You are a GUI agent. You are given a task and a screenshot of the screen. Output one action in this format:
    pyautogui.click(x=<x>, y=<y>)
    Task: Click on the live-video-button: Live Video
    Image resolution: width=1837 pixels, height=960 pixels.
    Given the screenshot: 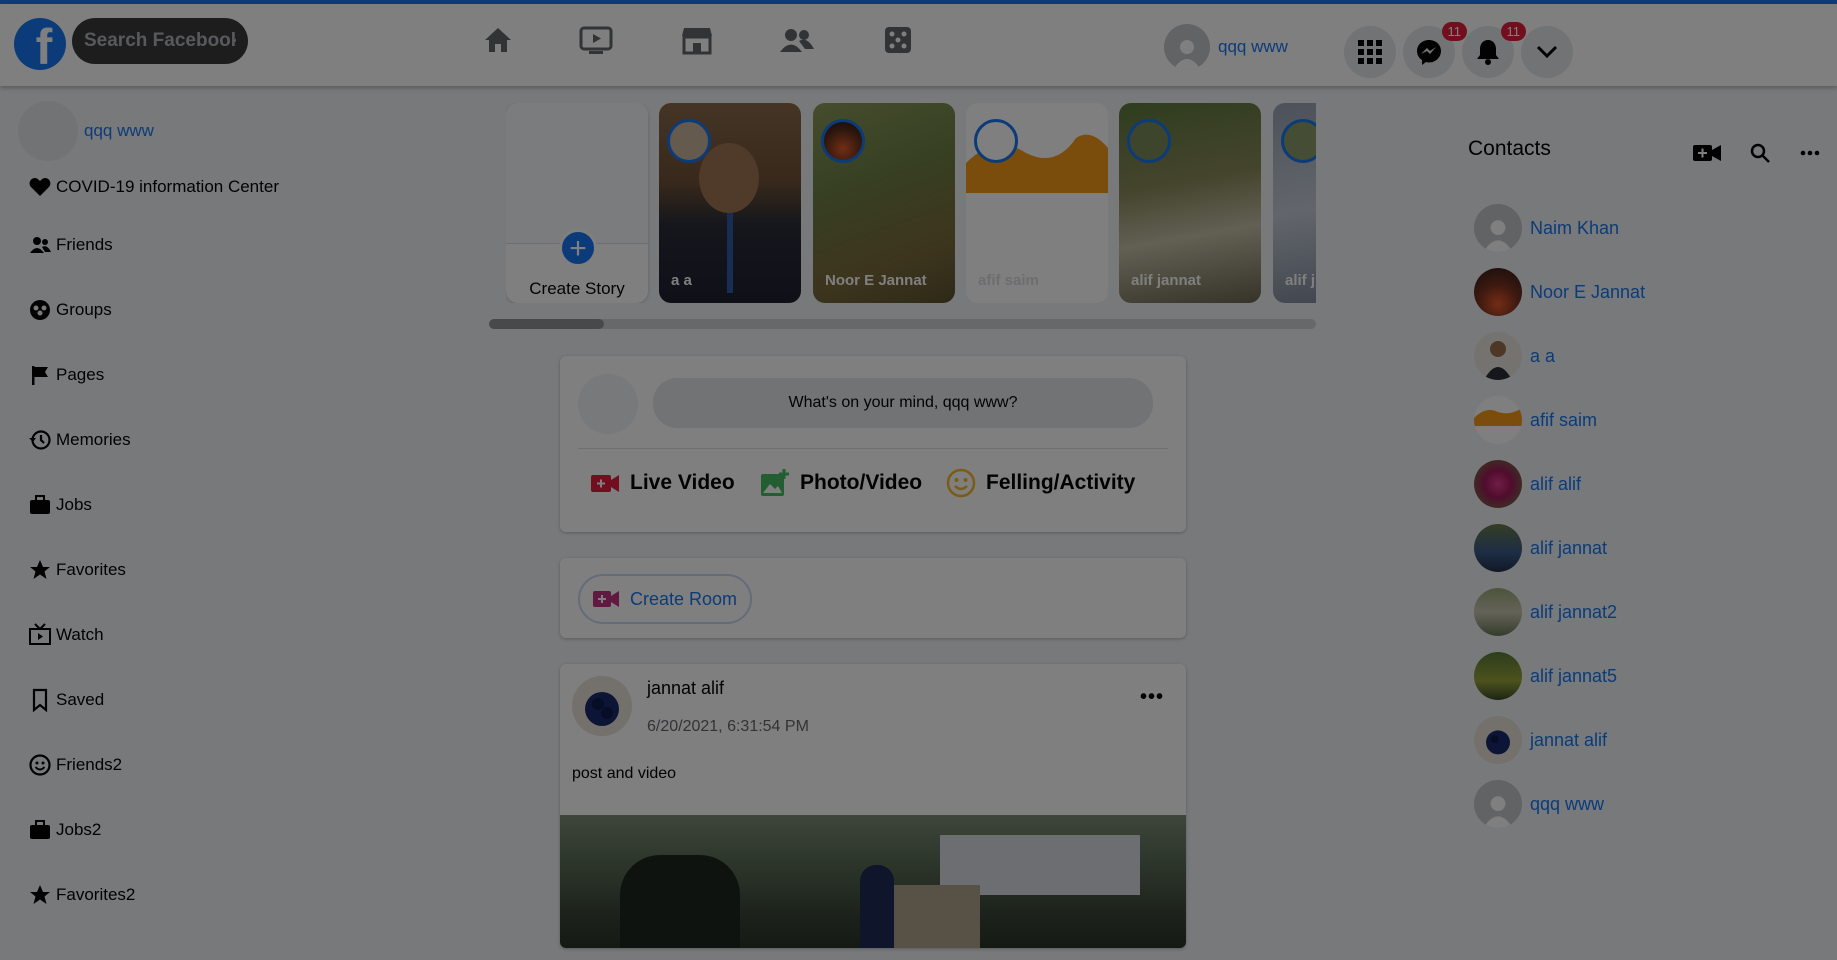 What is the action you would take?
    pyautogui.click(x=662, y=483)
    